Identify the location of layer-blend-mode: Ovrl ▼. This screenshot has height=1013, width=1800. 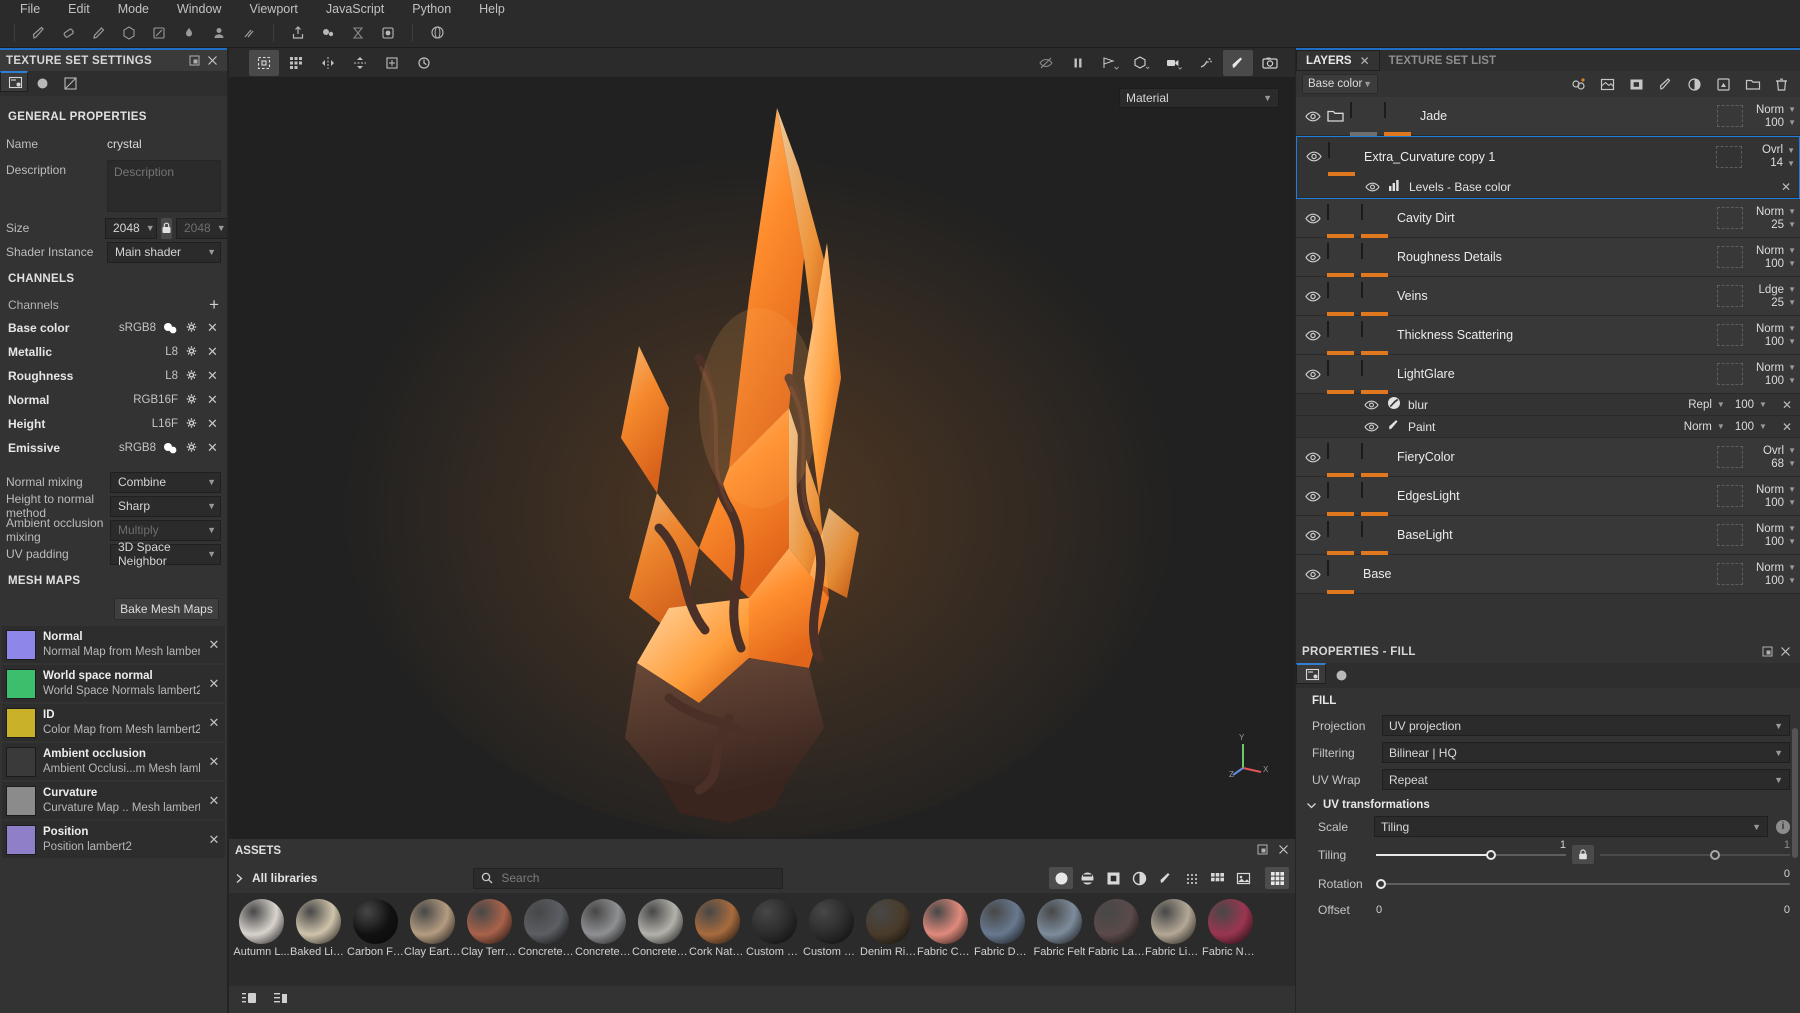
(1779, 451).